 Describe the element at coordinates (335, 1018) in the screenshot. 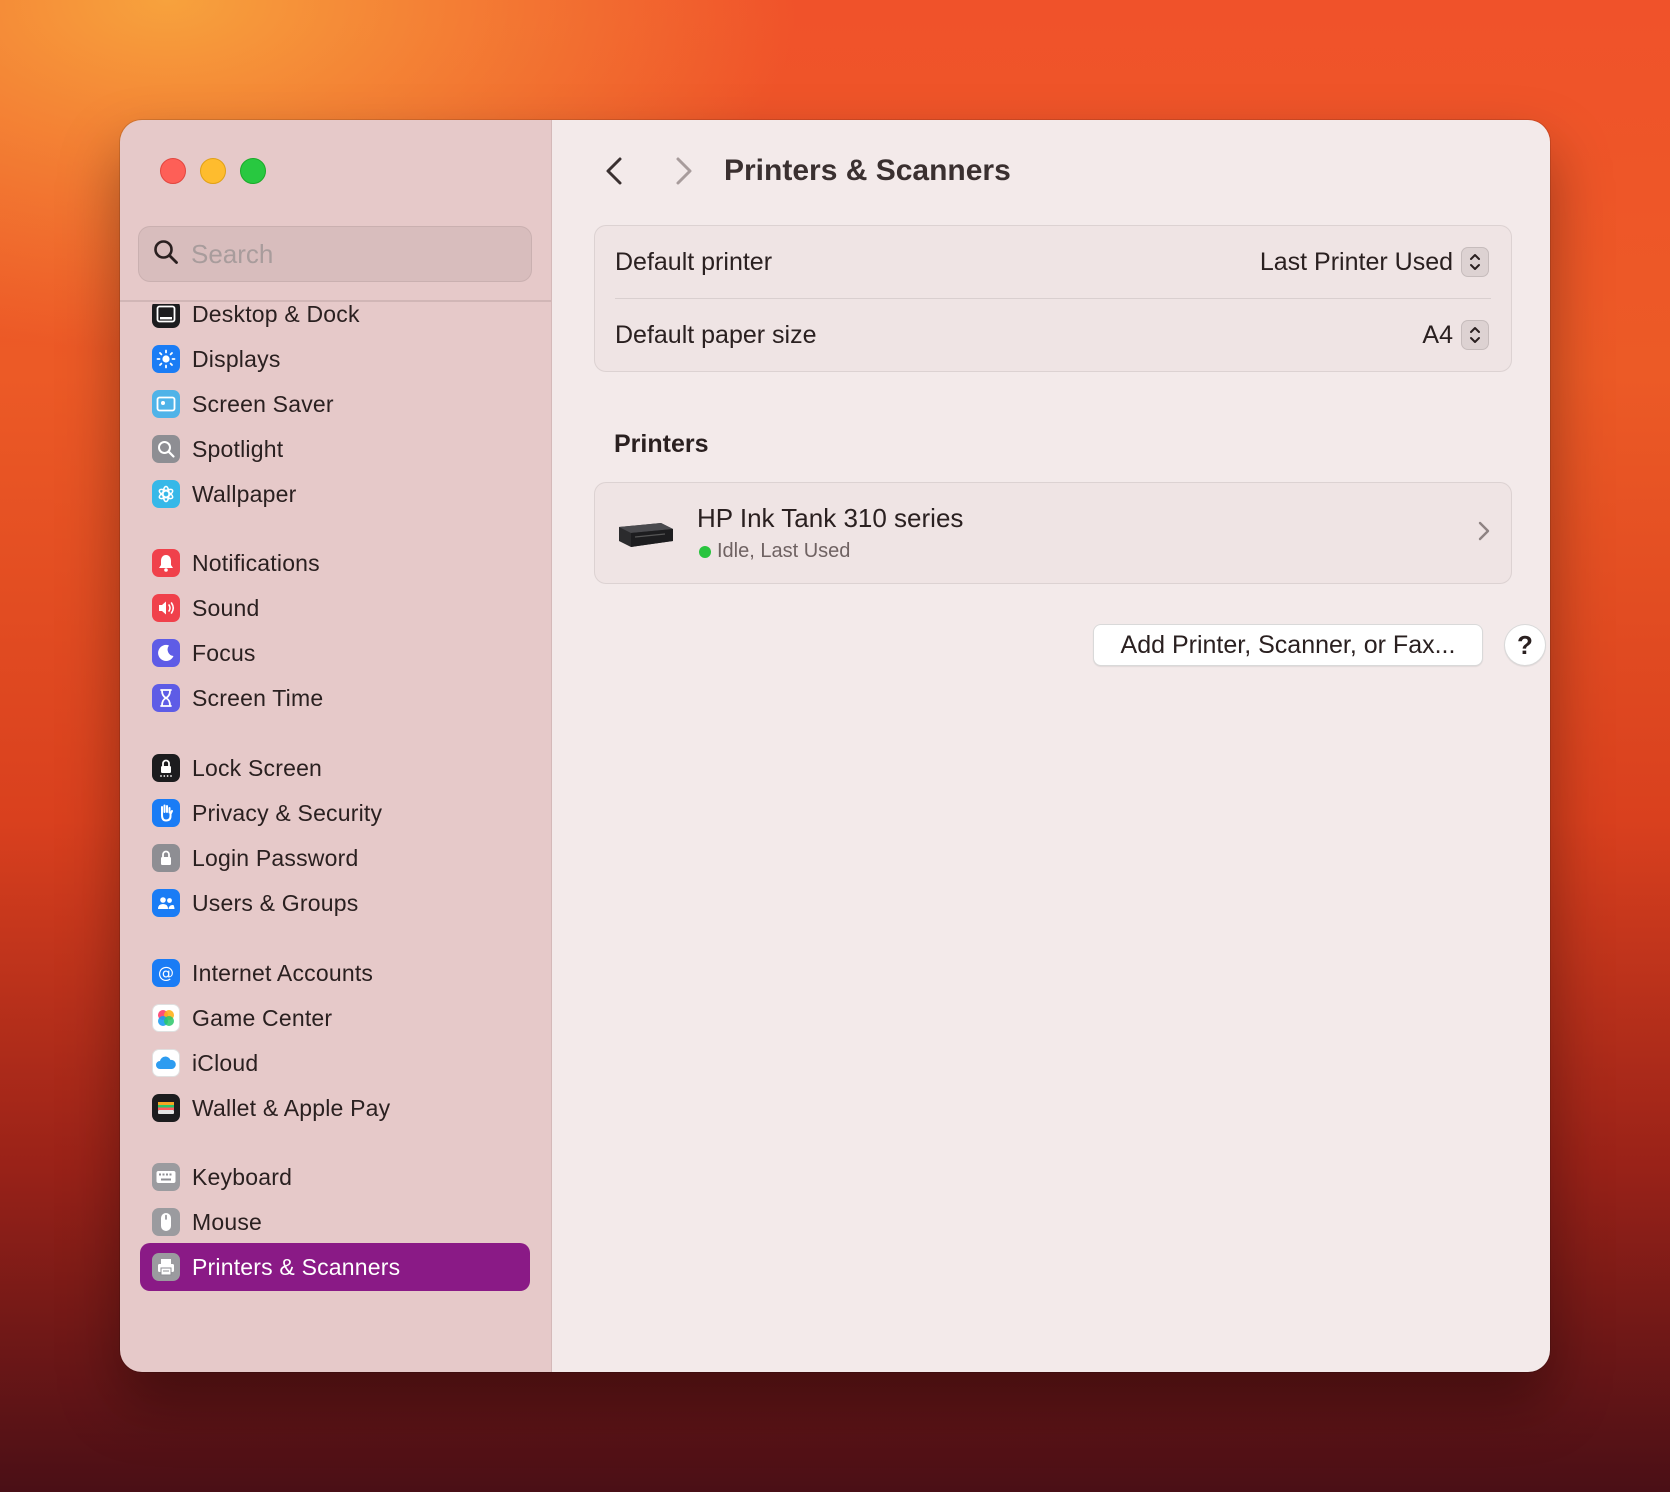

I see `sidebar-item-game-center: Game Center` at that location.